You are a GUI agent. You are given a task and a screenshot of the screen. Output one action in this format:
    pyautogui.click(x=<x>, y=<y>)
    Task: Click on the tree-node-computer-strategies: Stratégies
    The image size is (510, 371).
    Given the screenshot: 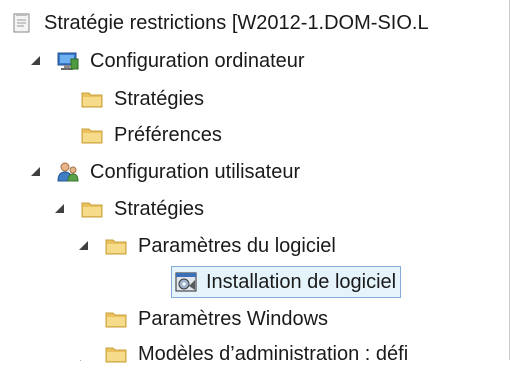 What is the action you would take?
    pyautogui.click(x=129, y=99)
    